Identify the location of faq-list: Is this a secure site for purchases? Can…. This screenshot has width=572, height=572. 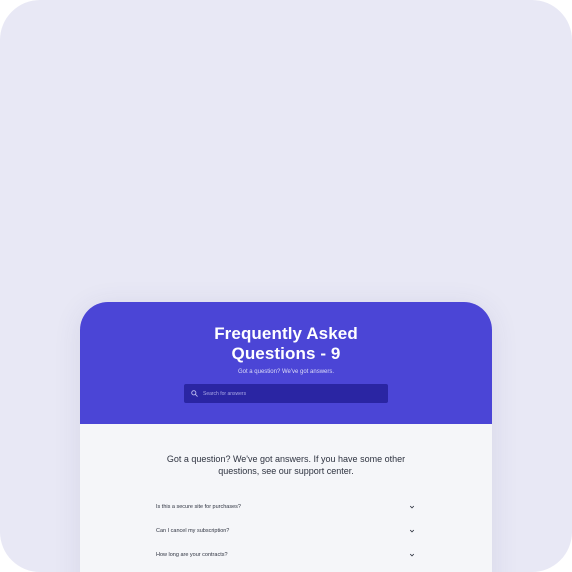
(285, 531).